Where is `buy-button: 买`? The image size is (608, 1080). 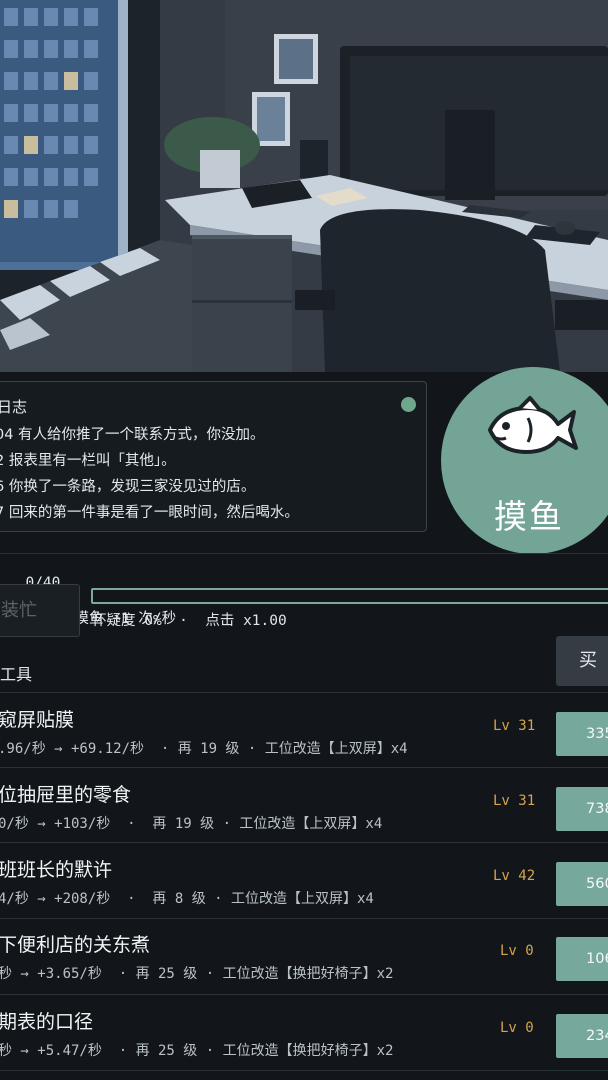
buy-button: 买 is located at coordinates (582, 661).